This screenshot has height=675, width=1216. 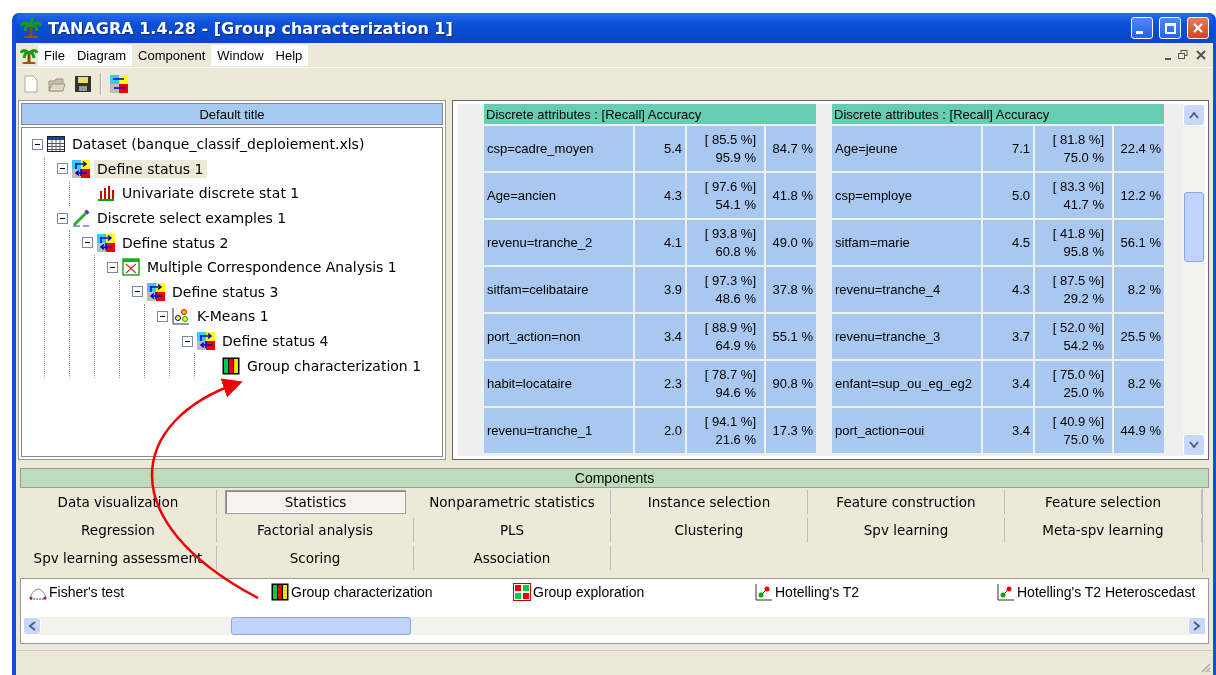 I want to click on table-cell: 5.0, so click(x=1008, y=195).